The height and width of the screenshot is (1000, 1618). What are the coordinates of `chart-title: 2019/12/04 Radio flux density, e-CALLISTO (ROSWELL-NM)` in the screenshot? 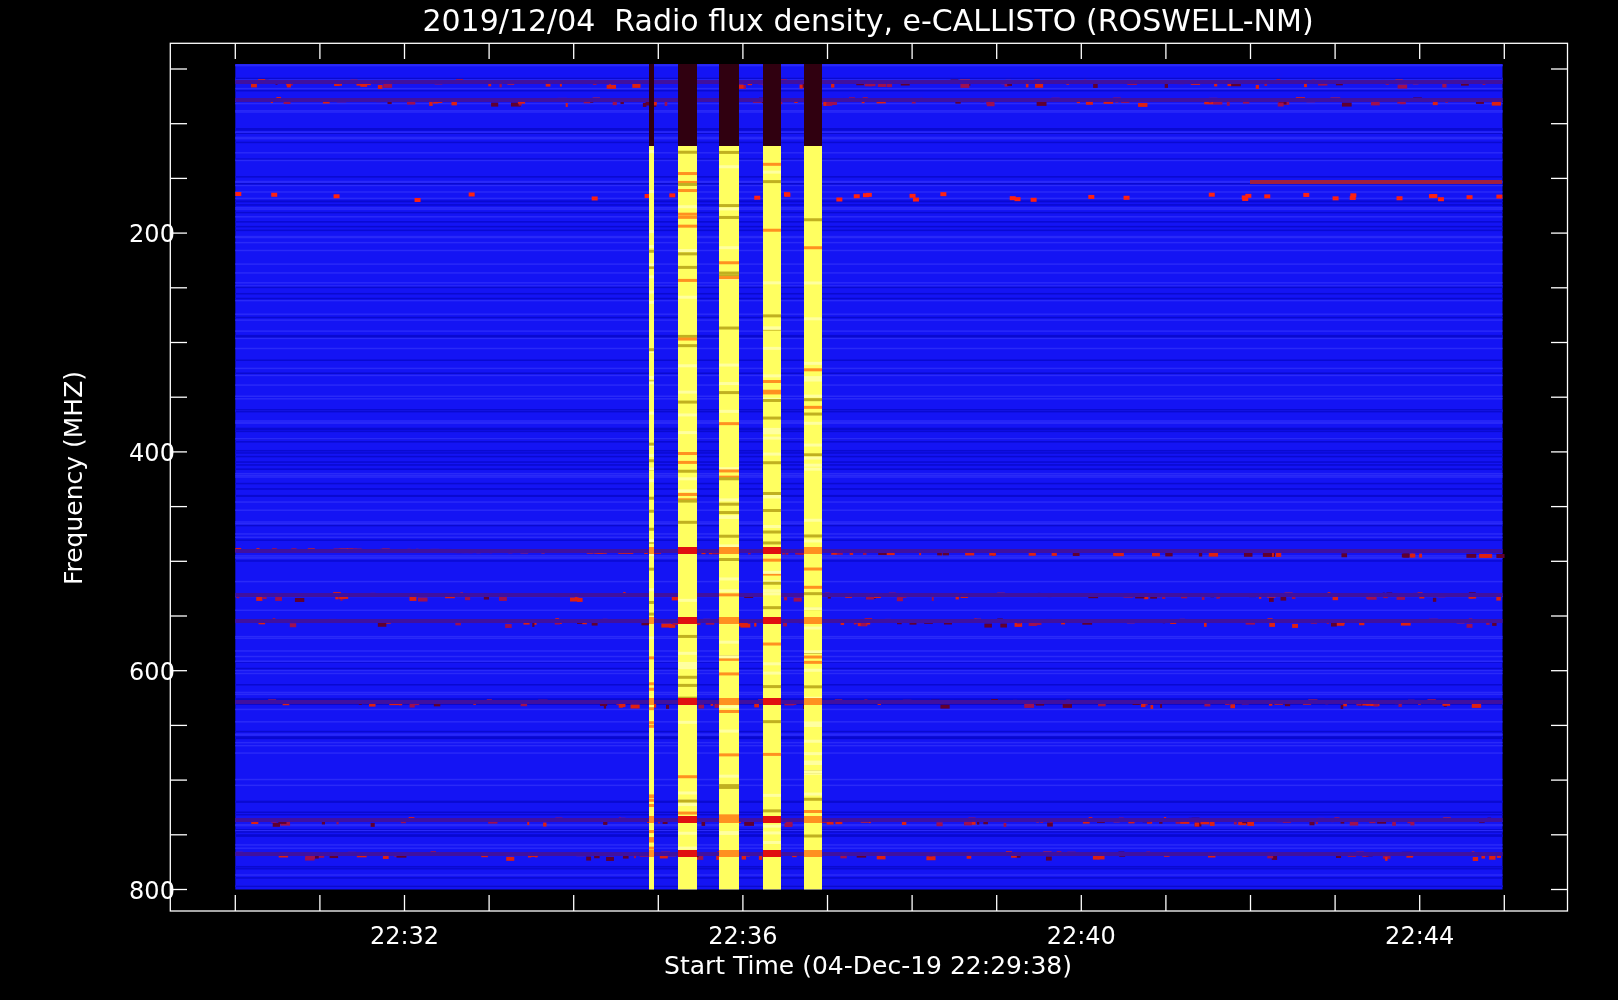 It's located at (868, 20).